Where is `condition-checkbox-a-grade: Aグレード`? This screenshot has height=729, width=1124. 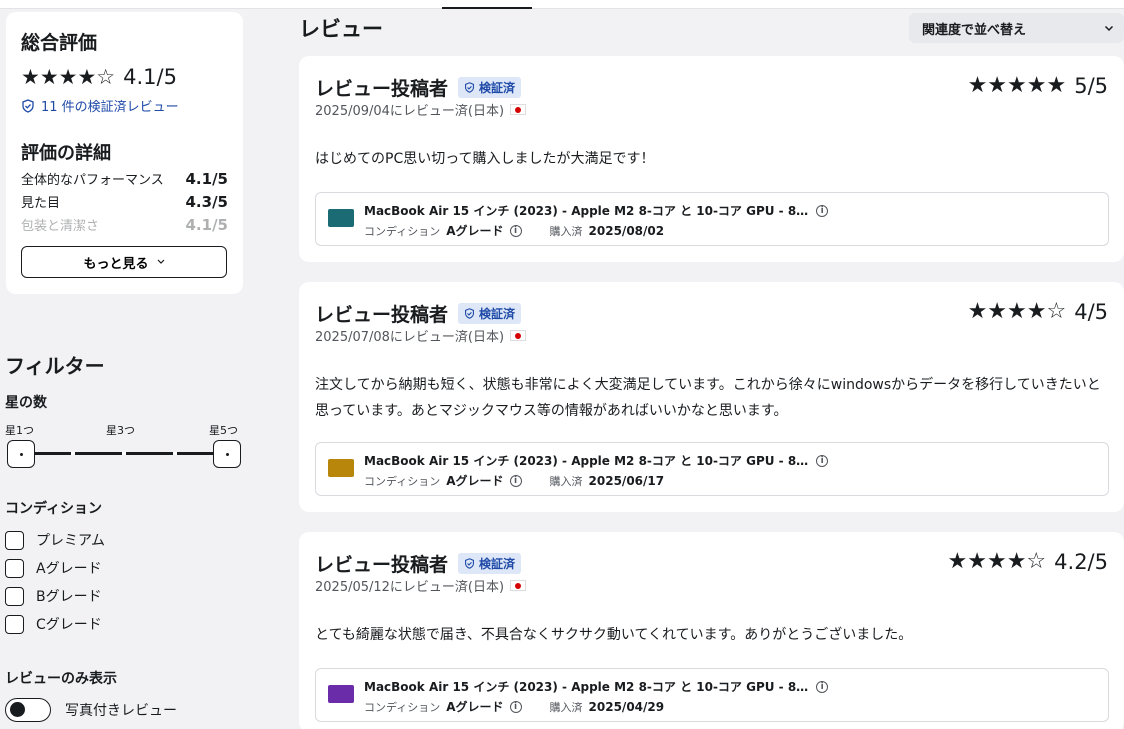 condition-checkbox-a-grade: Aグレード is located at coordinates (125, 568).